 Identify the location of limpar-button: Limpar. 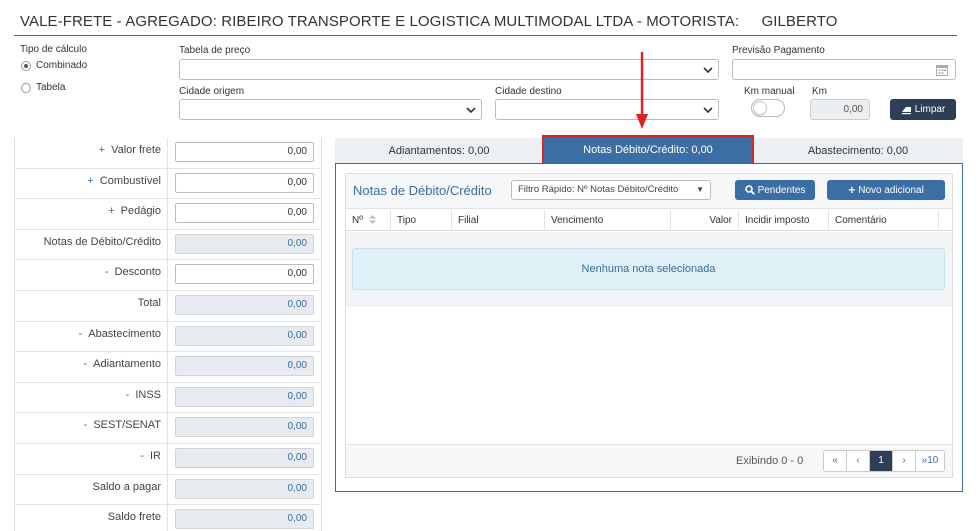
(923, 109).